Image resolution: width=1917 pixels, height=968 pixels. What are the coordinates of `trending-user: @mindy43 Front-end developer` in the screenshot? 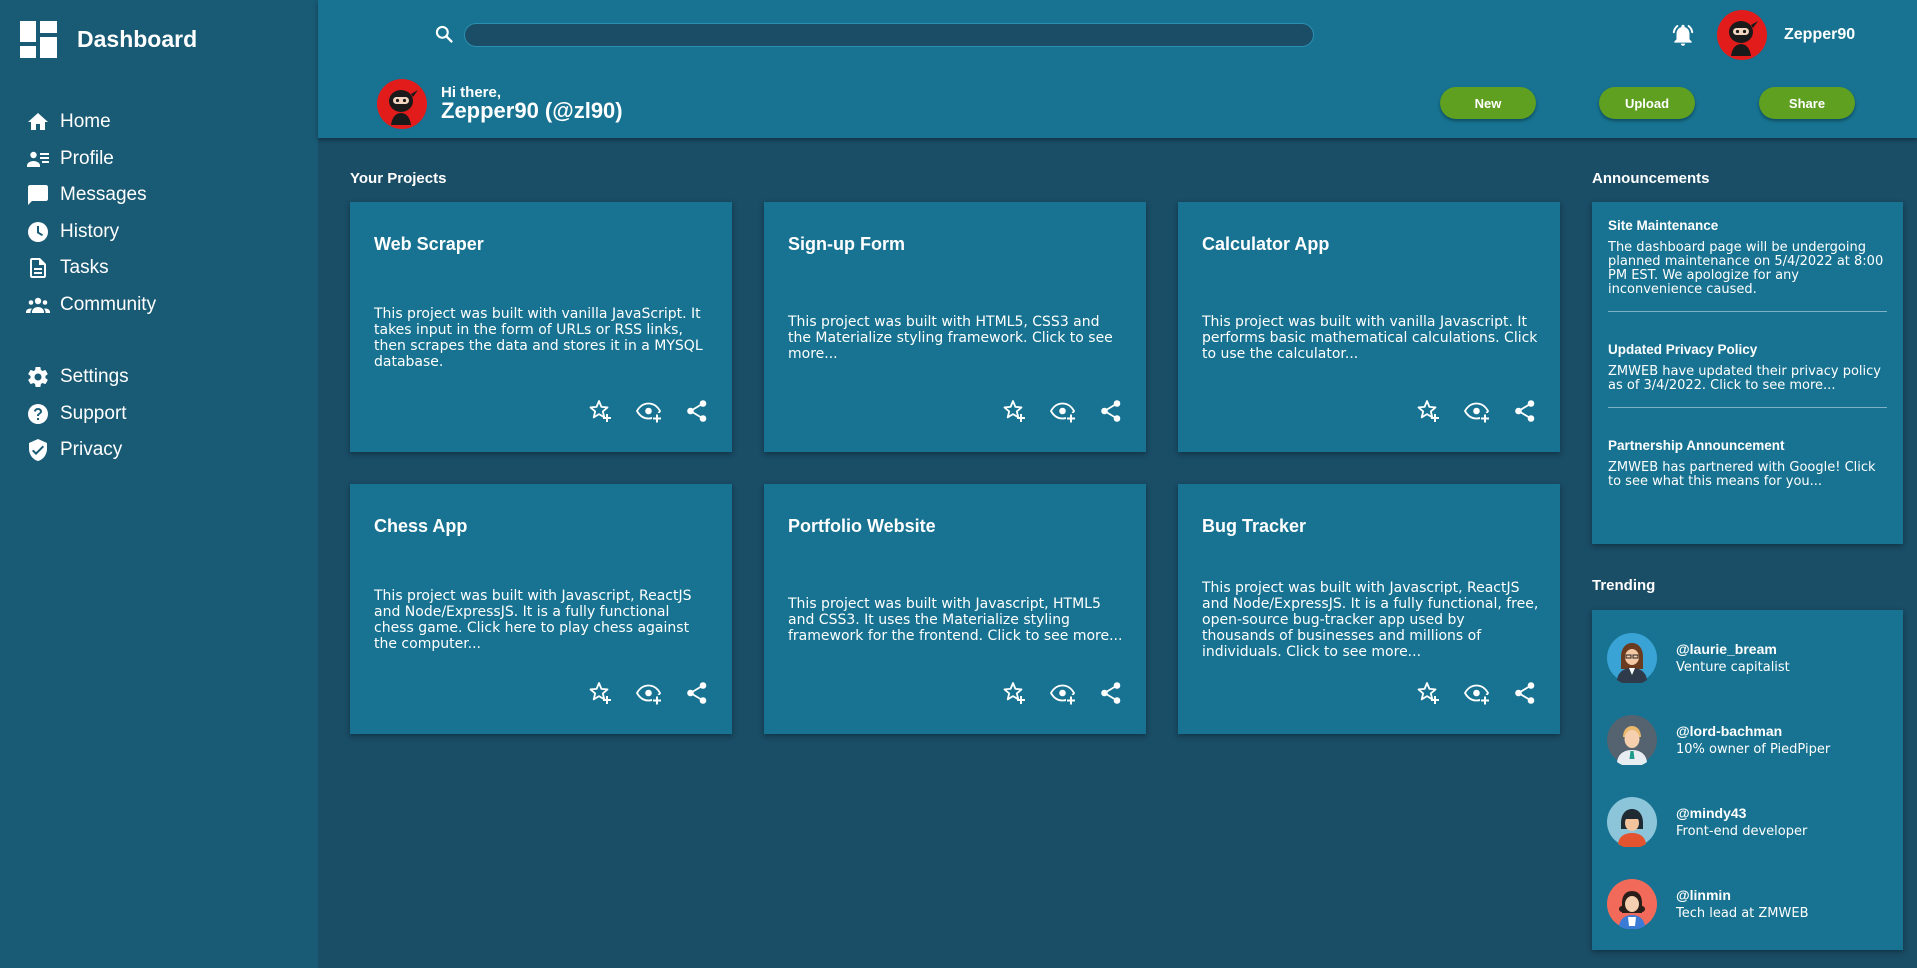 It's located at (1747, 822).